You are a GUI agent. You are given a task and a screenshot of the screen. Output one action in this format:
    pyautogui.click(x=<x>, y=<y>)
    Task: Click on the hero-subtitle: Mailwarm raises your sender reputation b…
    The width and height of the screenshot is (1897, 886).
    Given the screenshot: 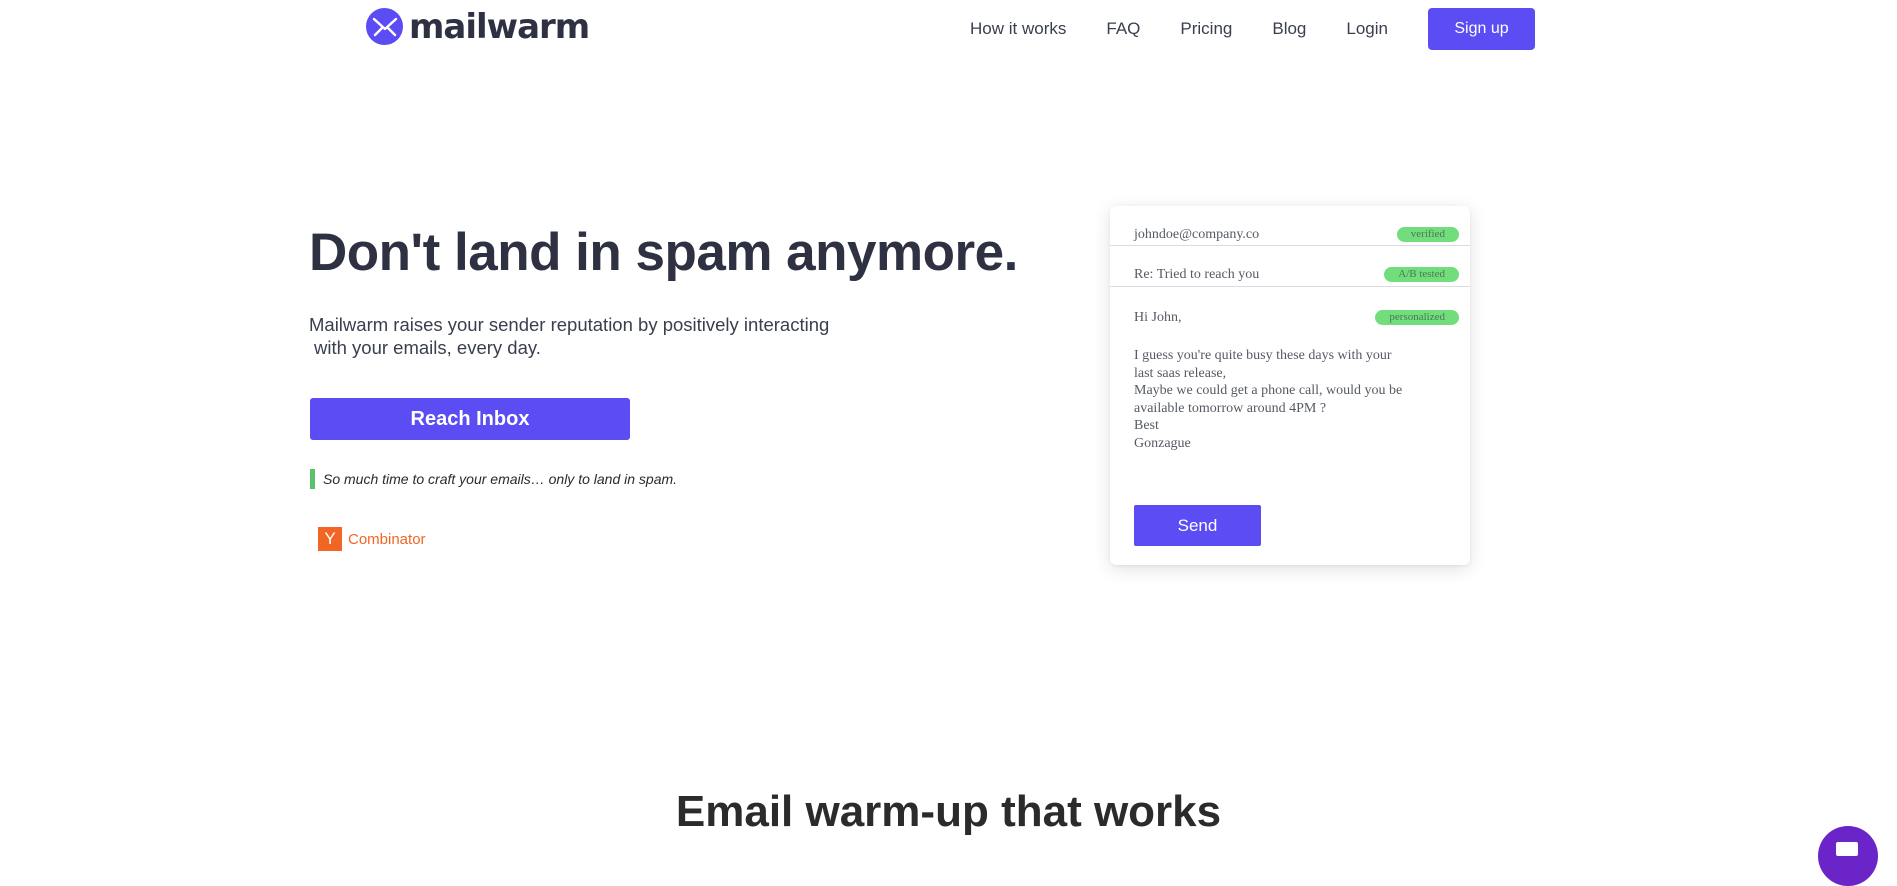 What is the action you would take?
    pyautogui.click(x=589, y=336)
    